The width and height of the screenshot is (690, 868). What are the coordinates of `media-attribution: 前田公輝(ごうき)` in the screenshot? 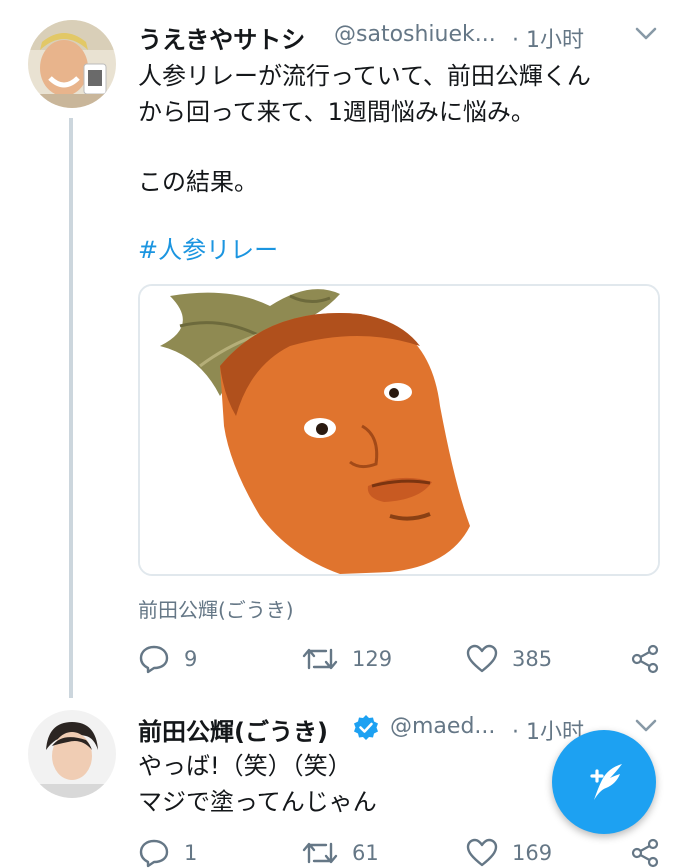 It's located at (216, 608).